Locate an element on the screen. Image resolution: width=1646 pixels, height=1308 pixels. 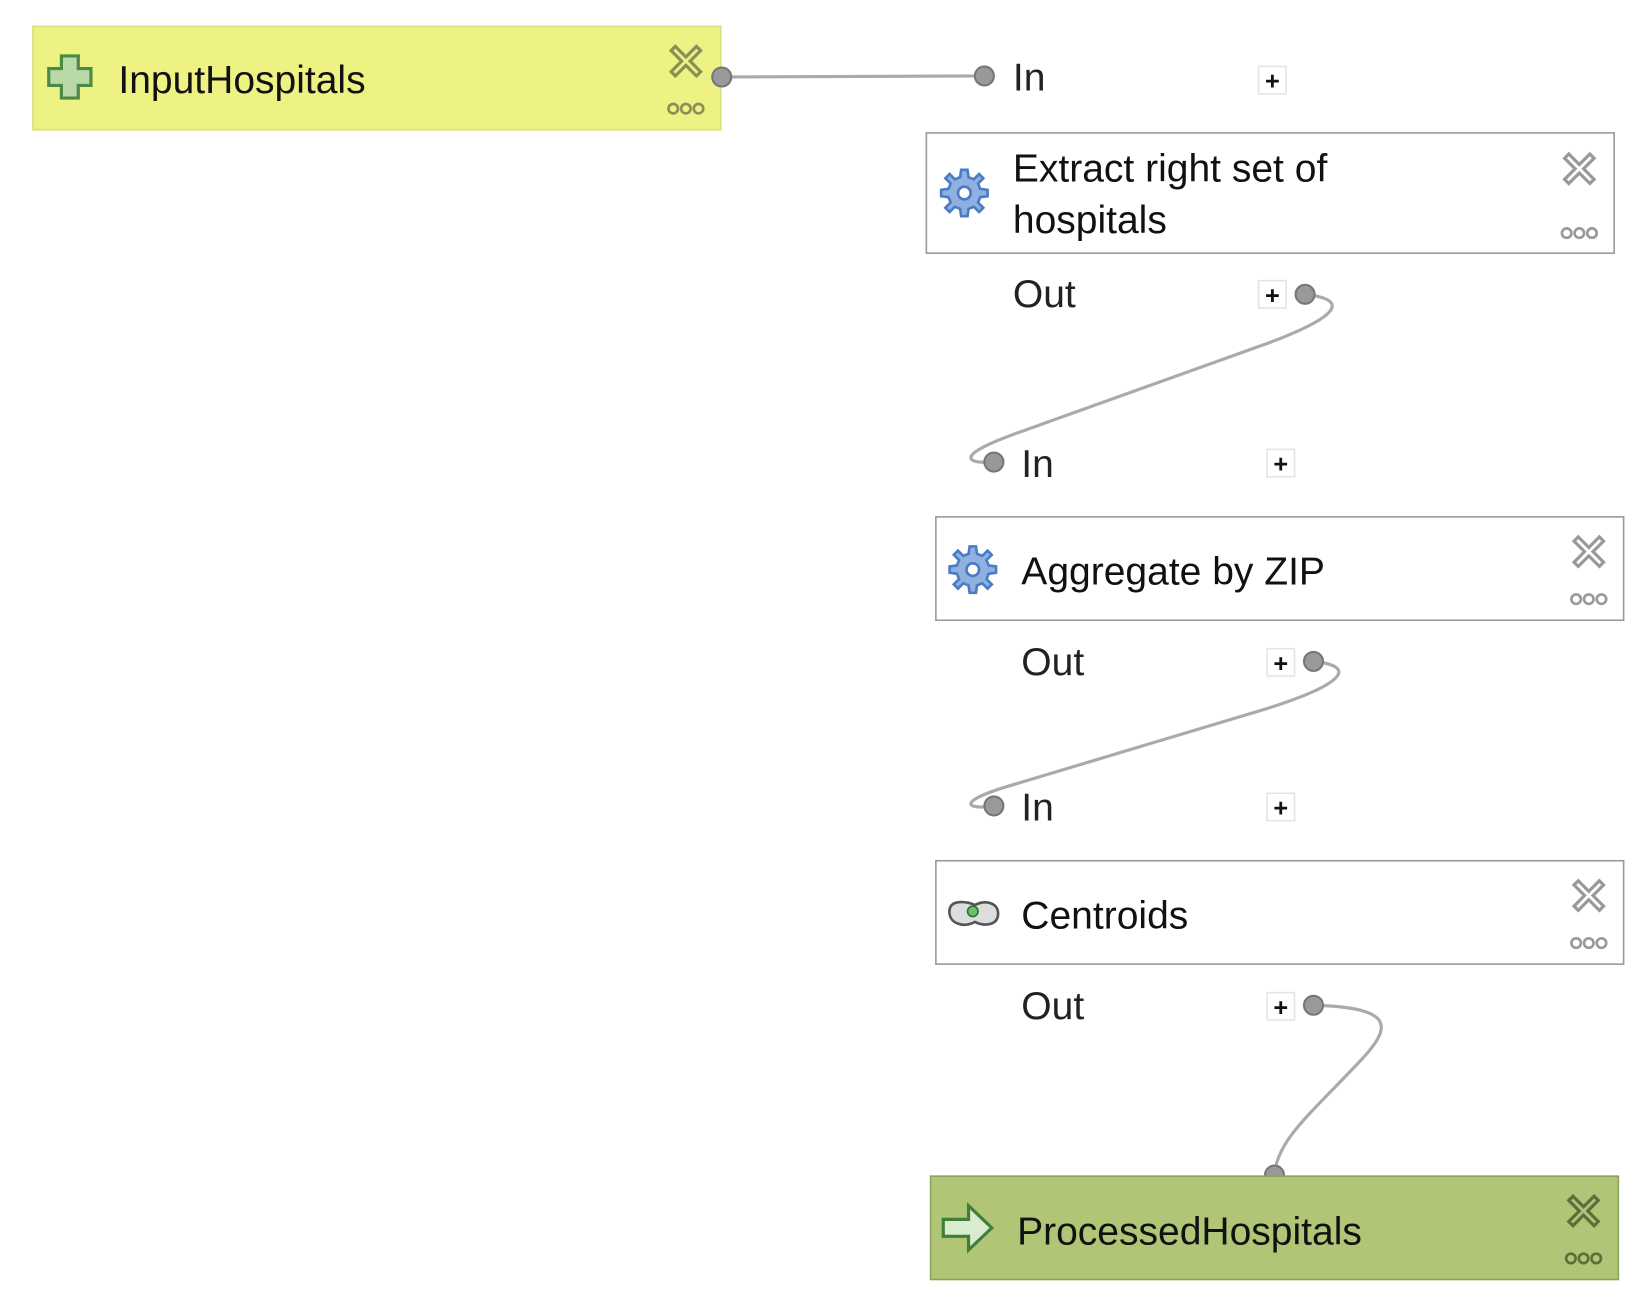
connection-input-to-extract is located at coordinates (853, 76).